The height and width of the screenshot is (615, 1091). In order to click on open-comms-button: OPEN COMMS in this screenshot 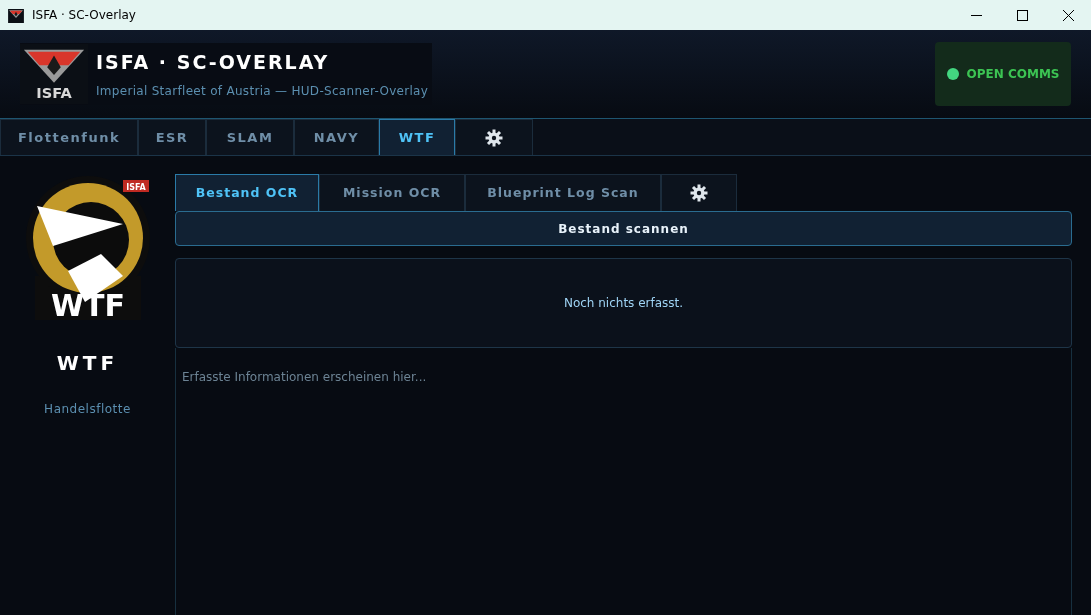, I will do `click(1003, 74)`.